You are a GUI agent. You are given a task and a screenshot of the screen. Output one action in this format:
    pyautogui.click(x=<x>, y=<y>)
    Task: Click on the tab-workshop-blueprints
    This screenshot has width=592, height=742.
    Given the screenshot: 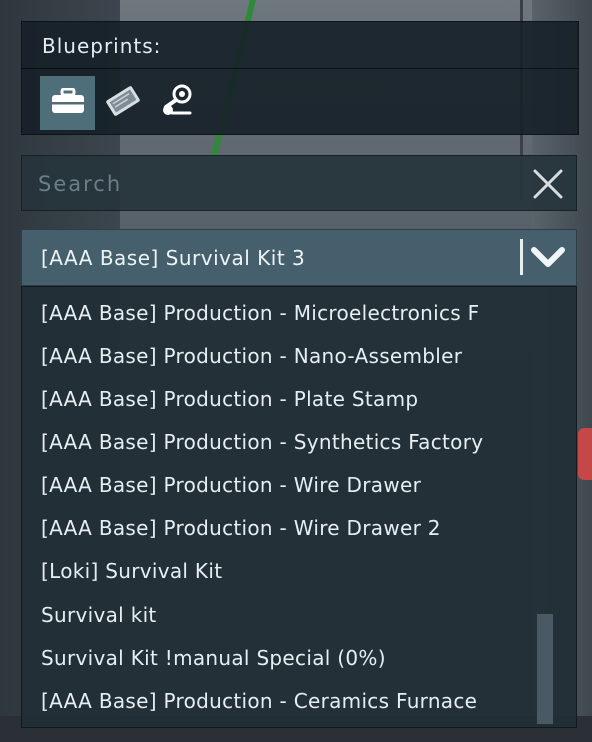 What is the action you would take?
    pyautogui.click(x=177, y=103)
    